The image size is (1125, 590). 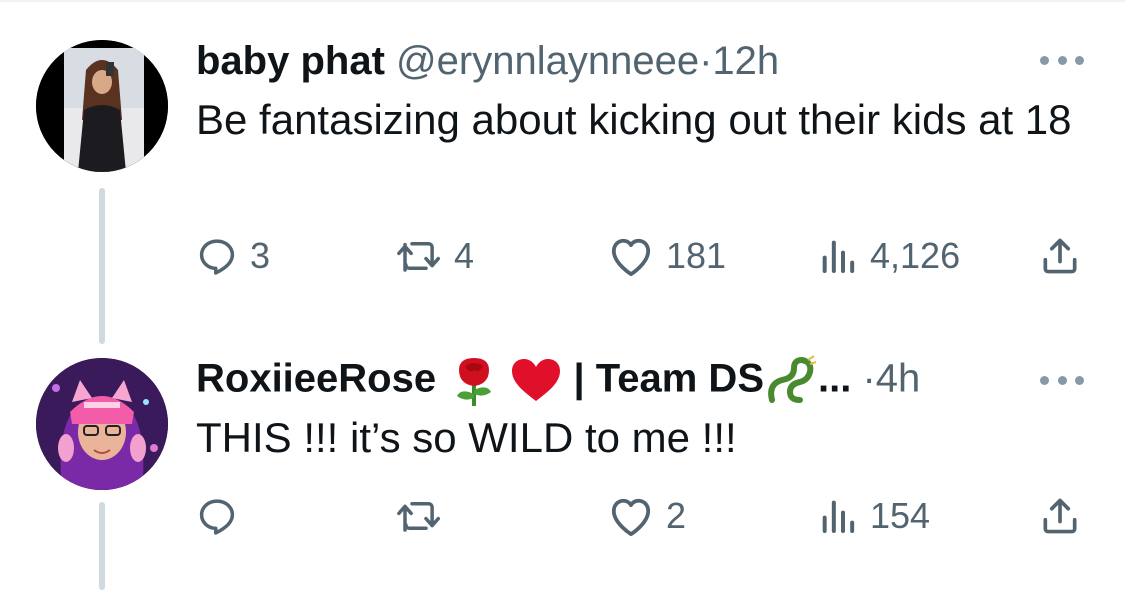 I want to click on views-button: 4,126, so click(x=889, y=256).